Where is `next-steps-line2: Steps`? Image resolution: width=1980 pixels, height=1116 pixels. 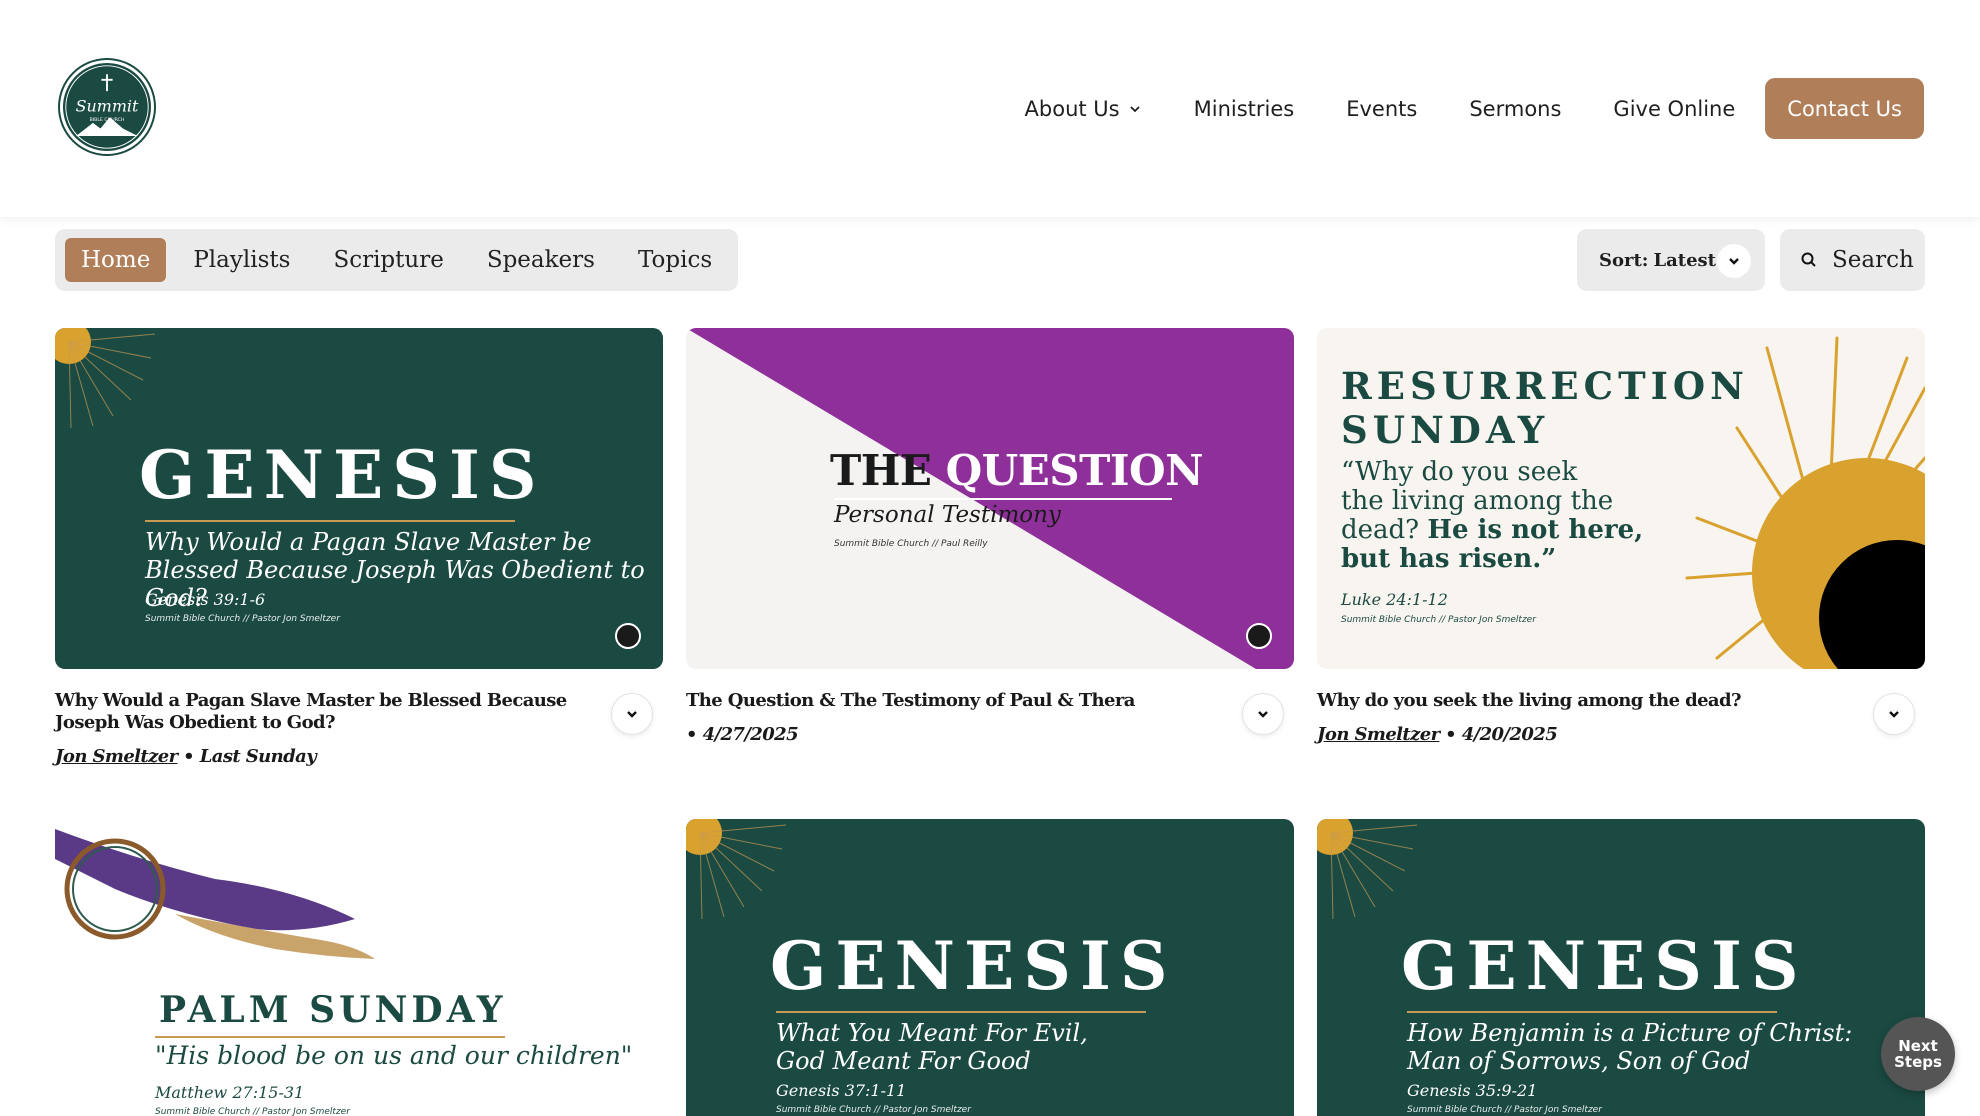
next-steps-line2: Steps is located at coordinates (1918, 1062).